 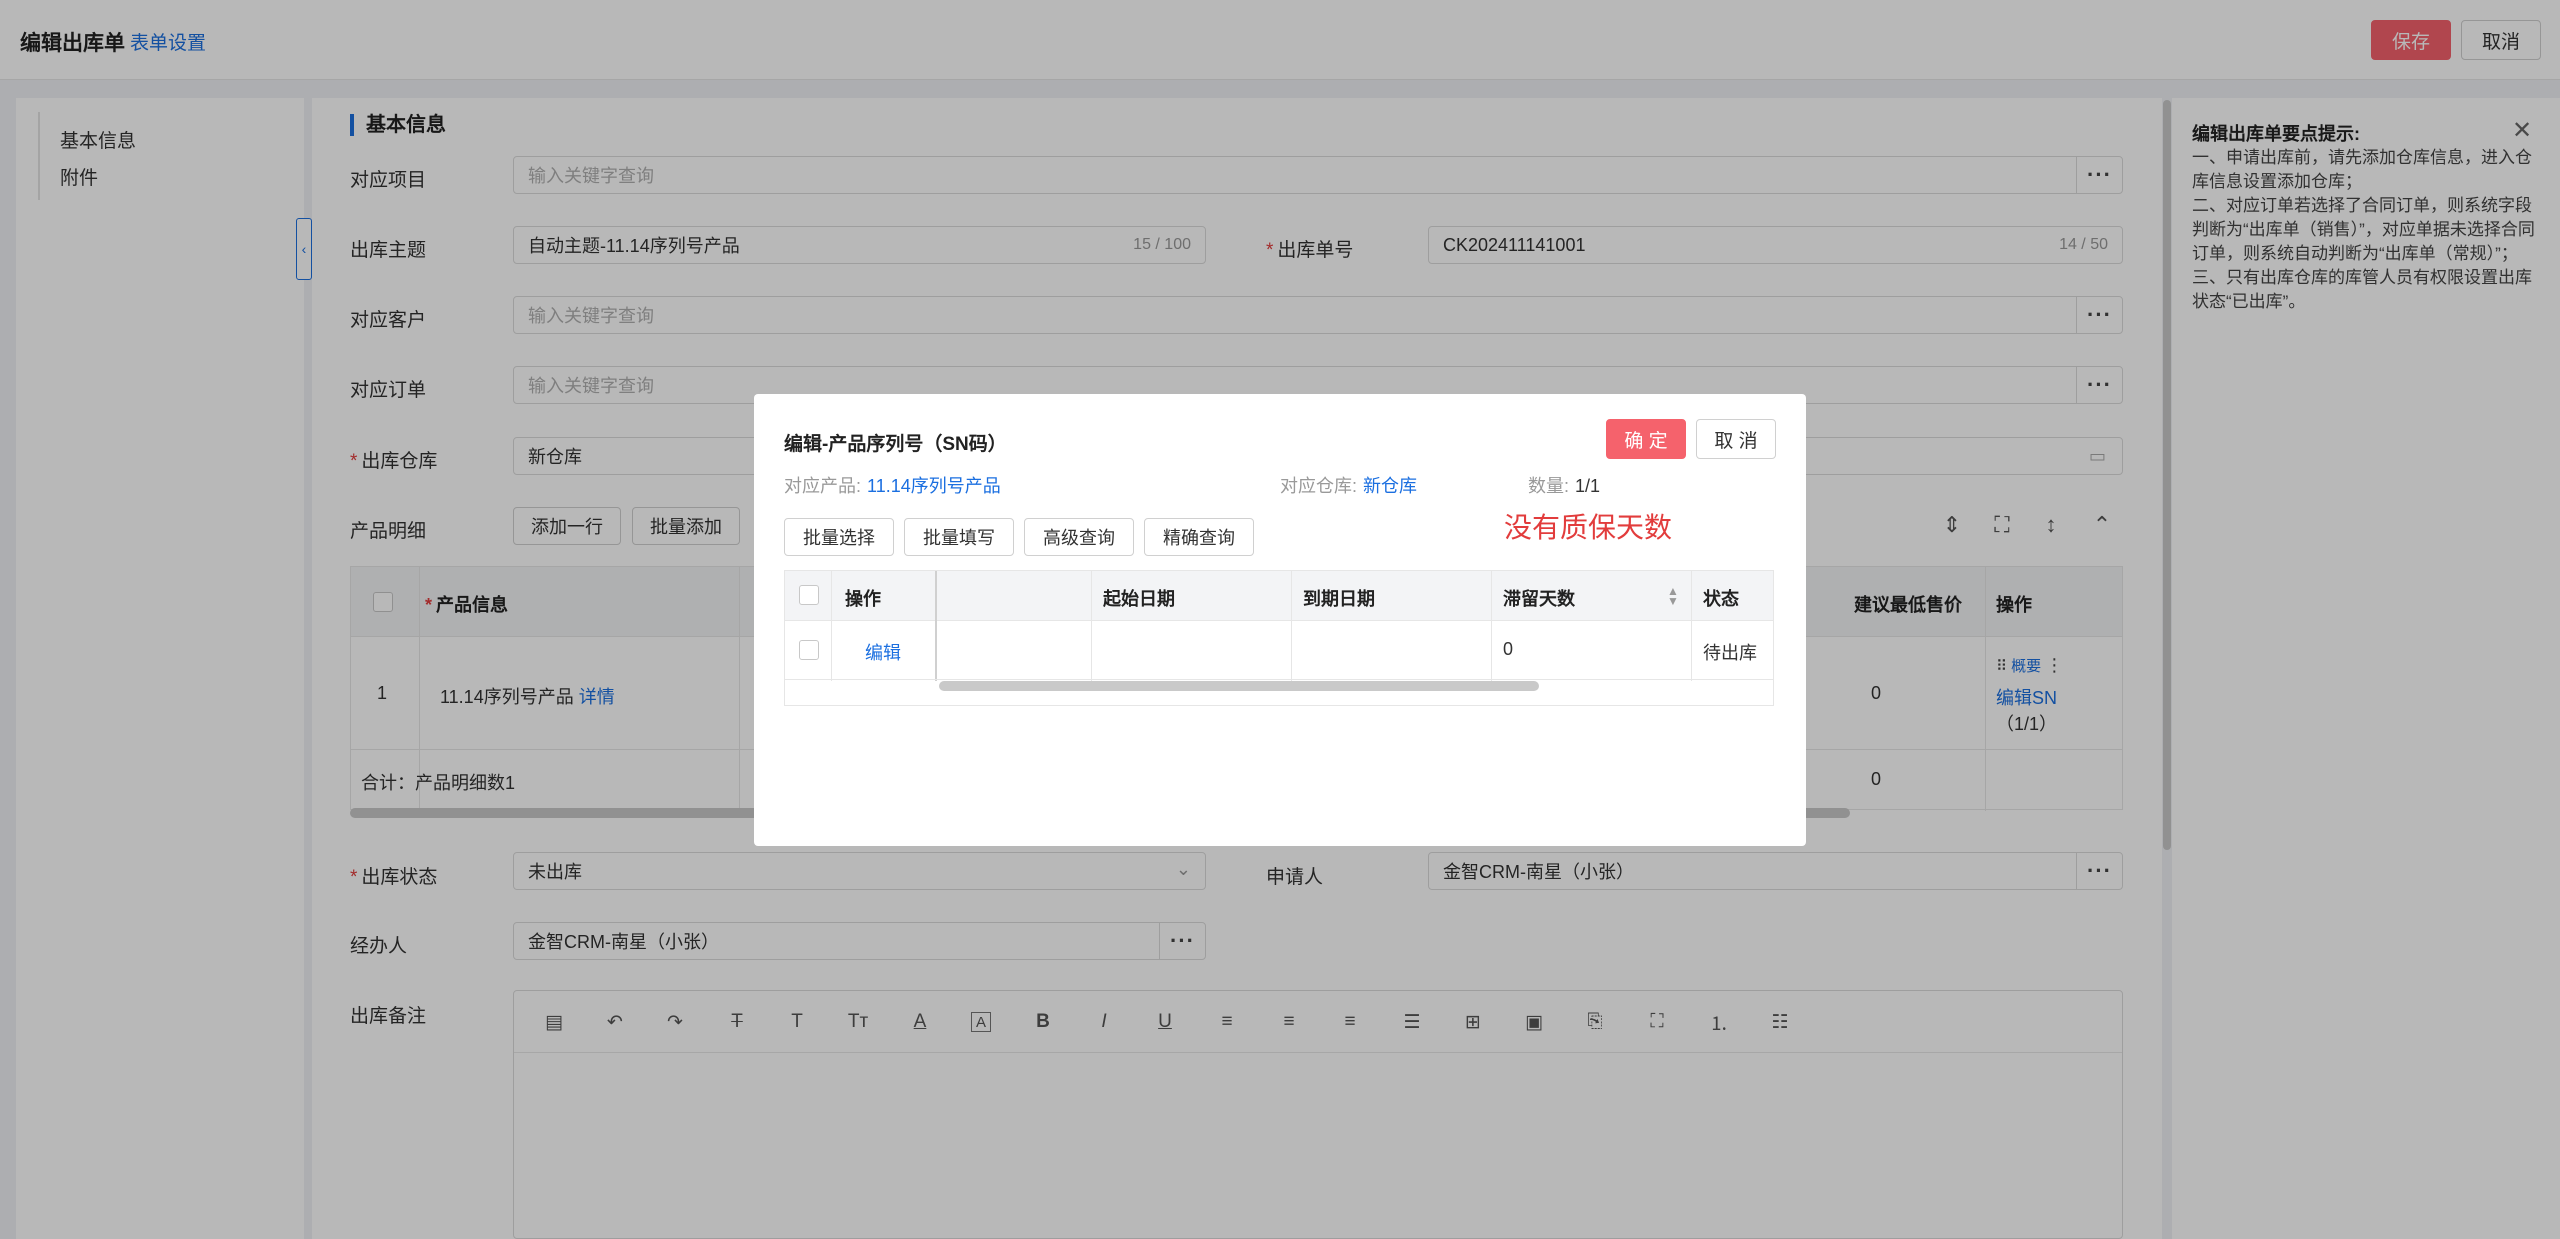 What do you see at coordinates (1721, 599) in the screenshot?
I see `header-status: 状态` at bounding box center [1721, 599].